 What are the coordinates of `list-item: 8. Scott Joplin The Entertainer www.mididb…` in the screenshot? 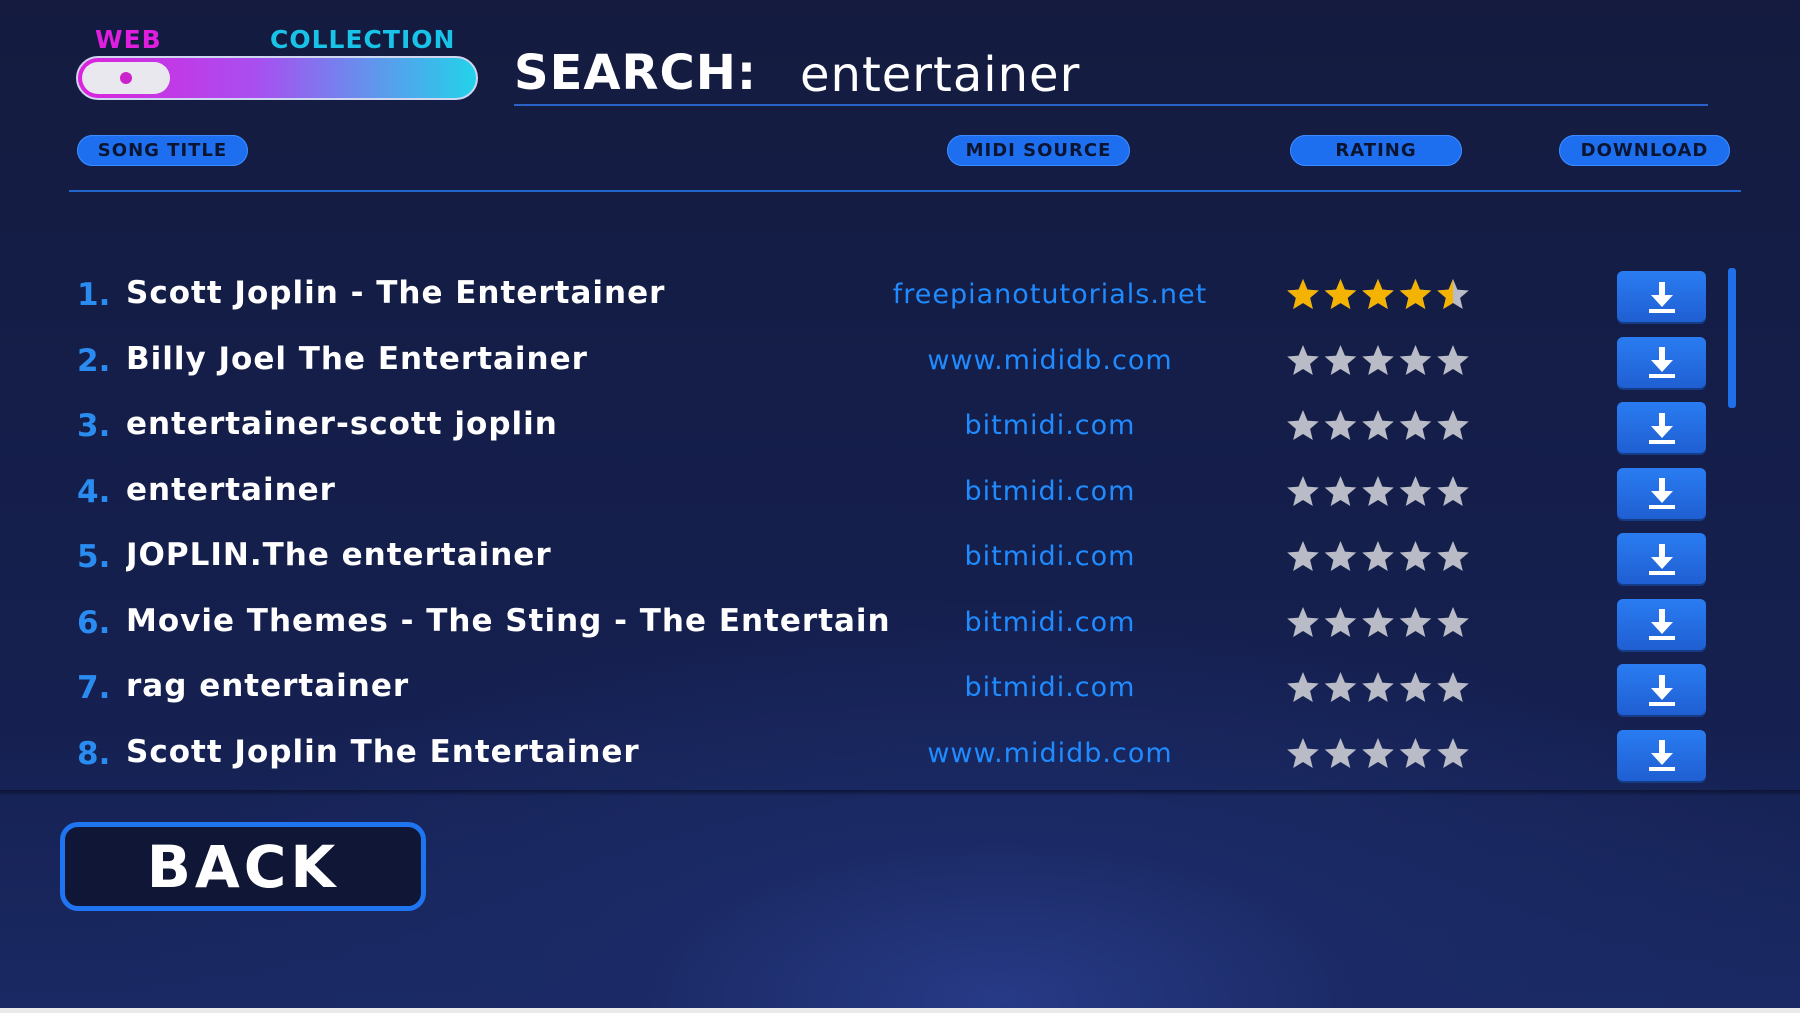 It's located at (900, 756).